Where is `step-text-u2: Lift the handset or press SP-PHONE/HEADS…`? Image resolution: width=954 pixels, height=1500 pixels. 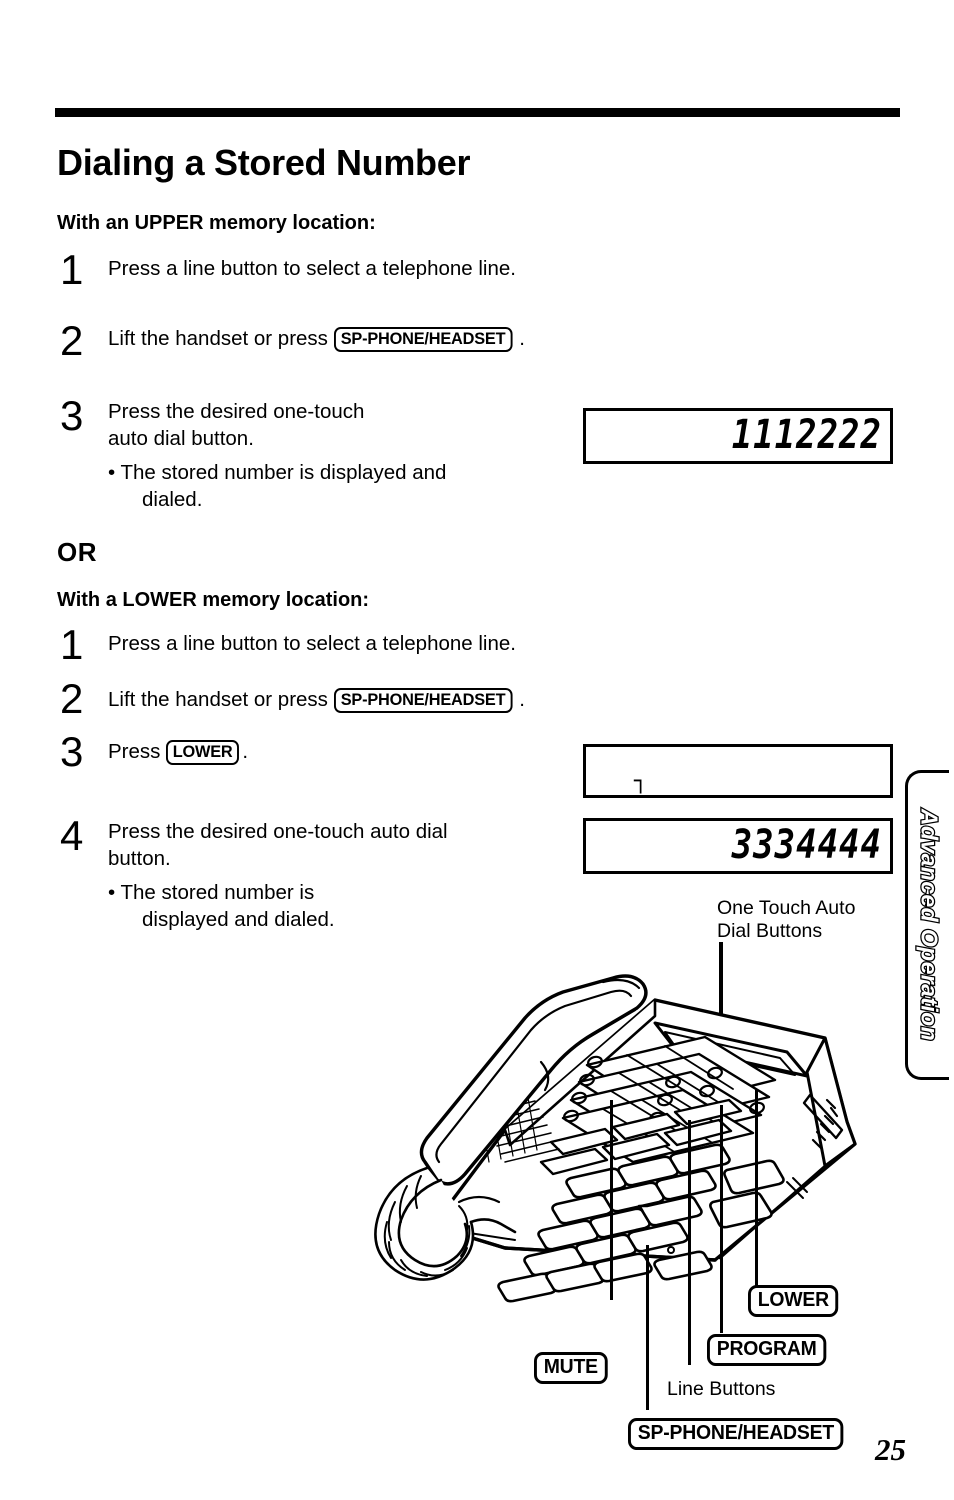
step-text-u2: Lift the handset or press SP-PHONE/HEADS… is located at coordinates (316, 339).